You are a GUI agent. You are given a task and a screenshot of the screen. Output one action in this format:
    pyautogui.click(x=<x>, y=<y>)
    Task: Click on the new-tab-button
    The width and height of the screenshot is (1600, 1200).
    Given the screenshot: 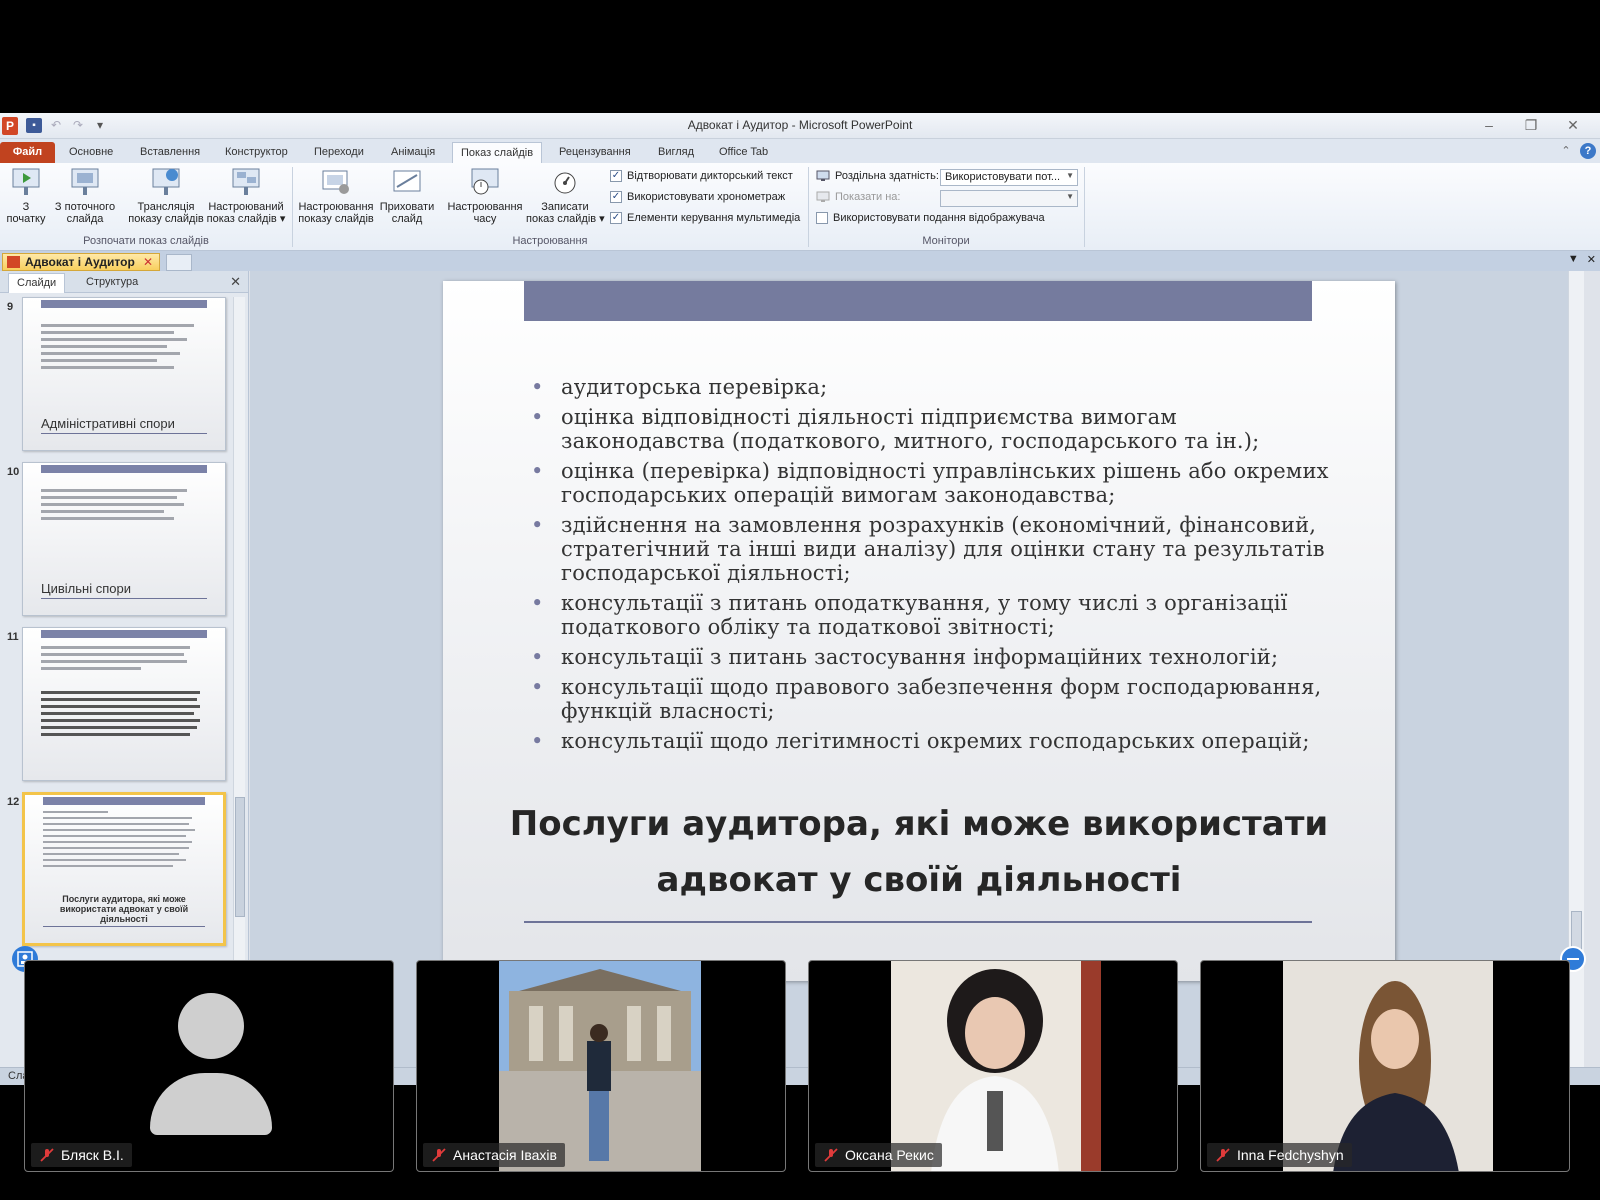 What is the action you would take?
    pyautogui.click(x=179, y=262)
    